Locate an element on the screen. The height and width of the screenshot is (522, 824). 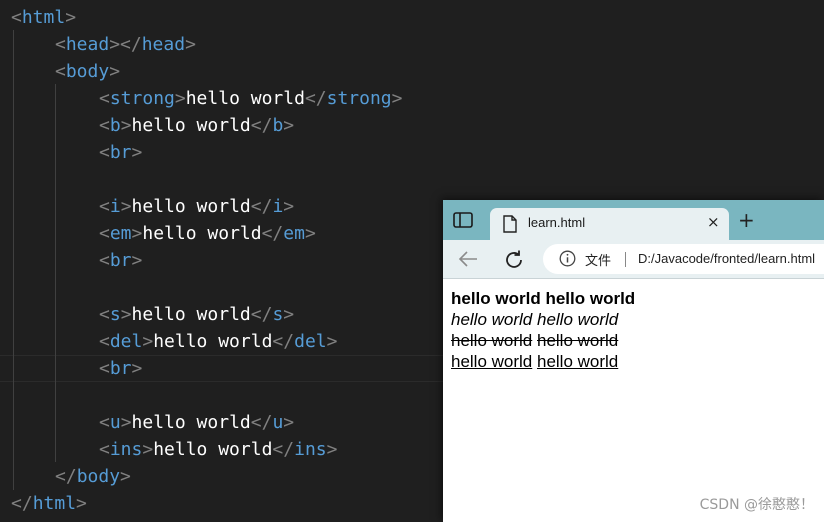
watermark: CSDN @徐憨憨！ is located at coordinates (756, 505).